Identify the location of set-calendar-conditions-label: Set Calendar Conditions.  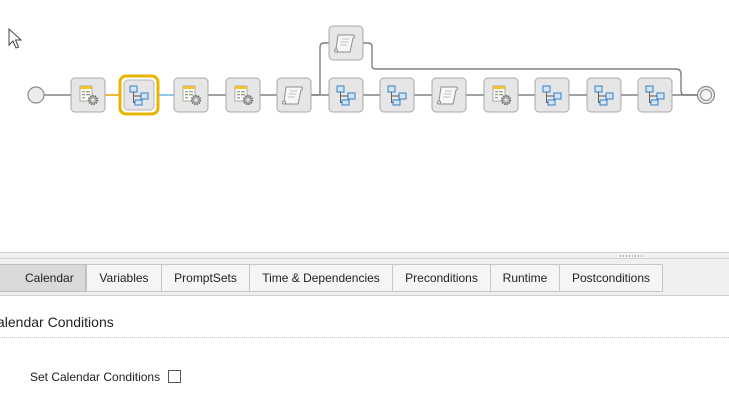
(95, 377).